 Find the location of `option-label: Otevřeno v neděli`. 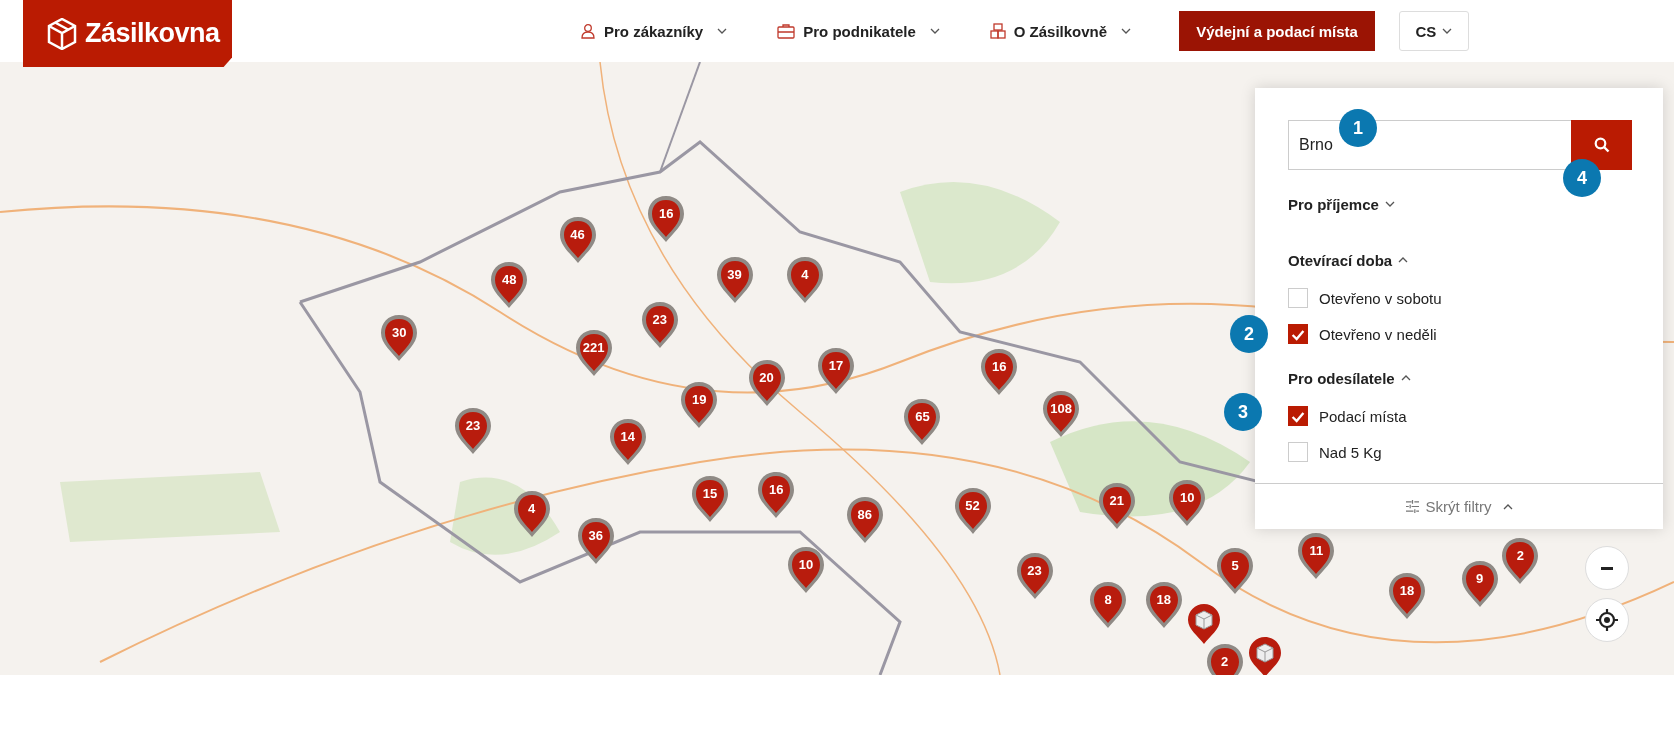

option-label: Otevřeno v neděli is located at coordinates (1378, 334).